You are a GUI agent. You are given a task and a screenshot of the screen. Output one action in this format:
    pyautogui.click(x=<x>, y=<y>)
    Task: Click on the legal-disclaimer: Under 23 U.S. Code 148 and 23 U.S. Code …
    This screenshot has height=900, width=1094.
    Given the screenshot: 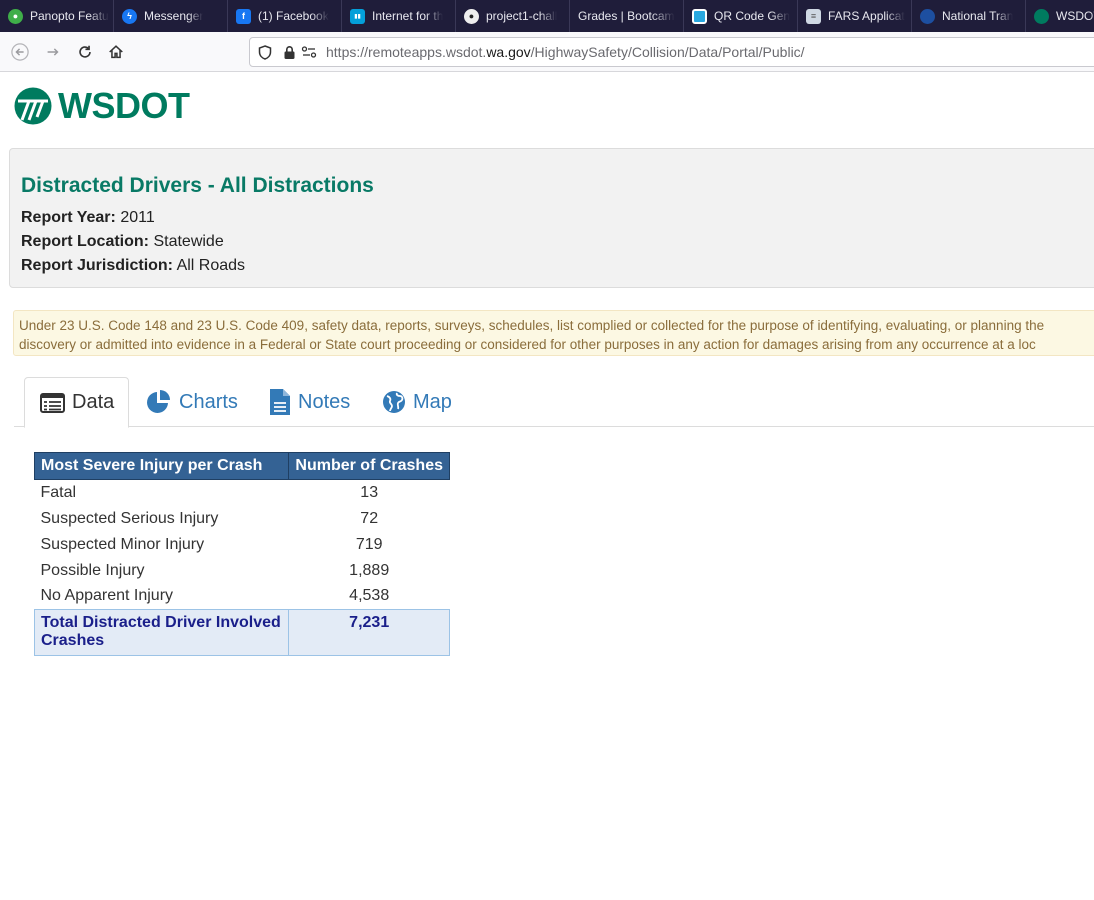 What is the action you would take?
    pyautogui.click(x=553, y=333)
    